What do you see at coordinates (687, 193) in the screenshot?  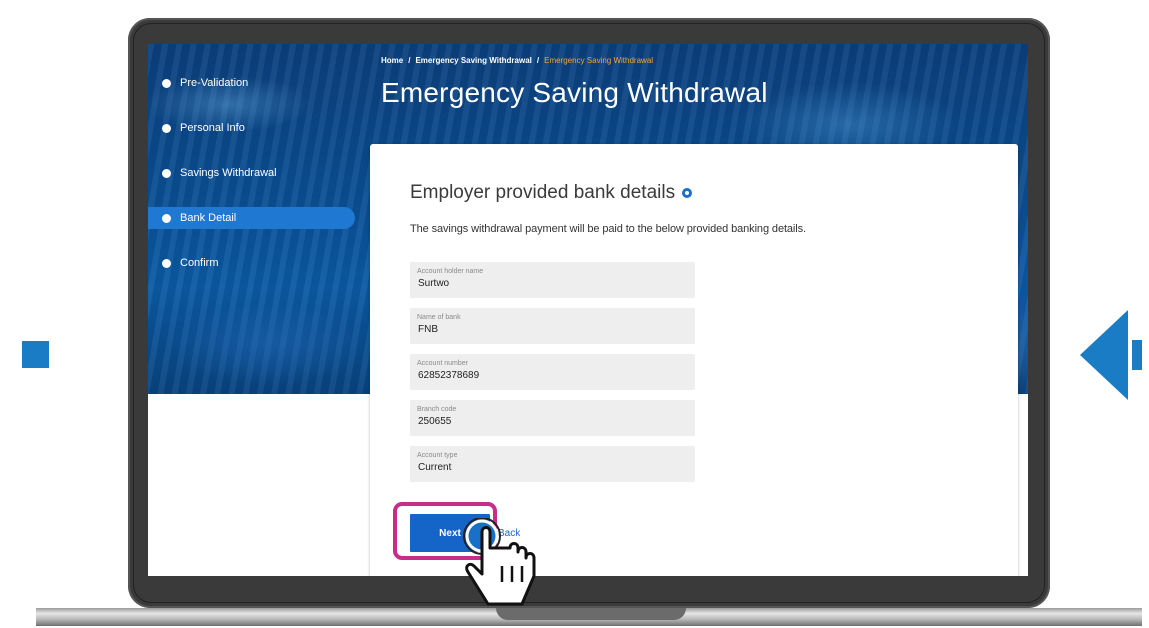 I see `info-icon` at bounding box center [687, 193].